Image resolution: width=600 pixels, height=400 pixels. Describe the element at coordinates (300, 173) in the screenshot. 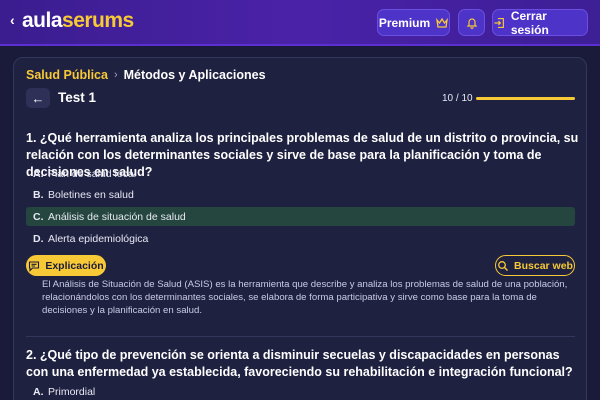

I see `option-a: A. Plan de salud local` at that location.